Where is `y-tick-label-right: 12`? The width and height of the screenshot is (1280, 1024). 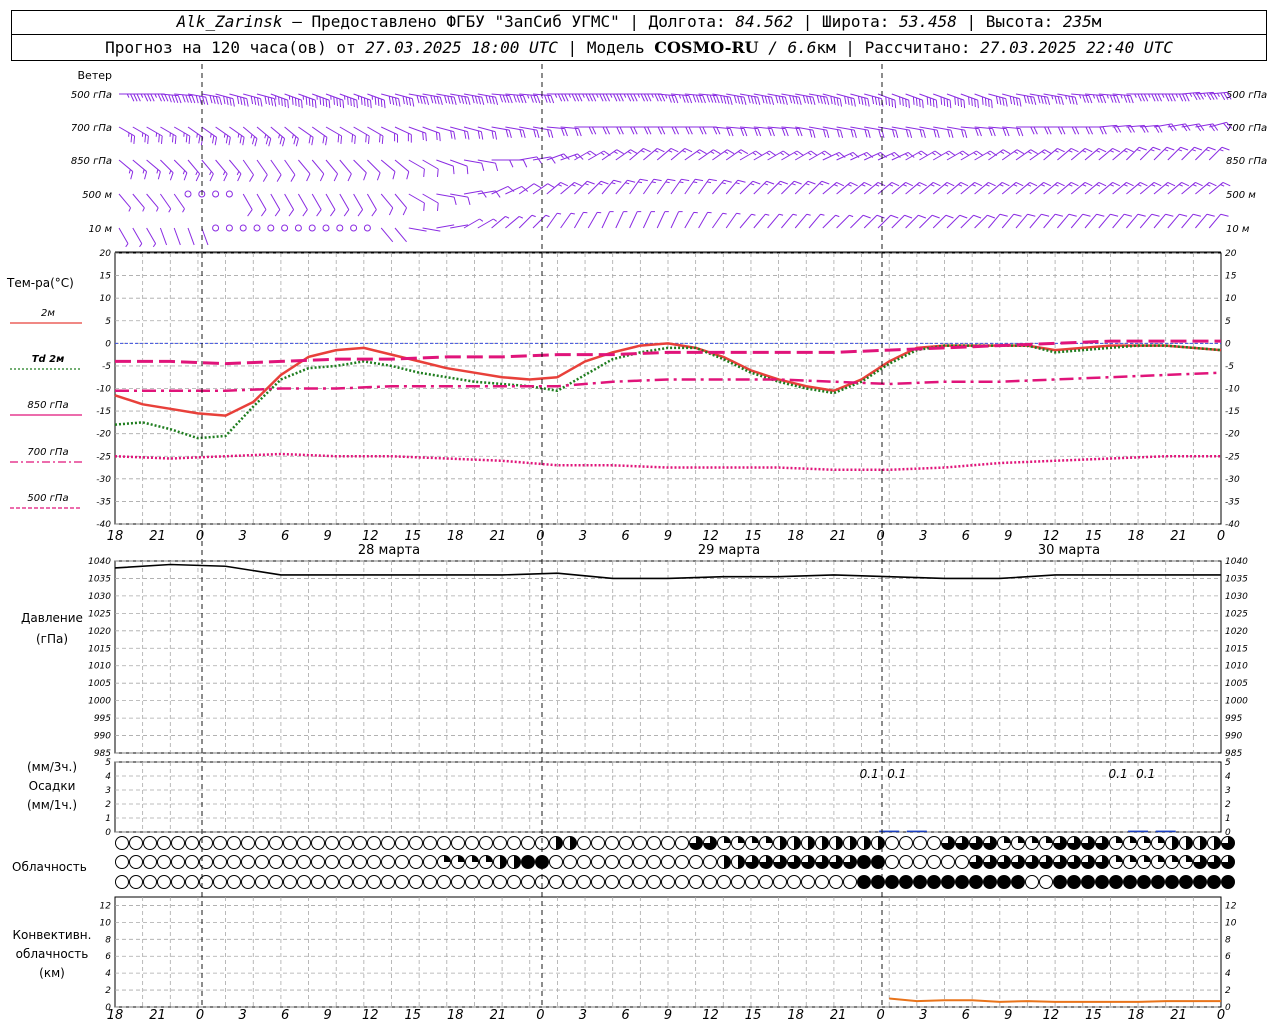 y-tick-label-right: 12 is located at coordinates (1231, 906).